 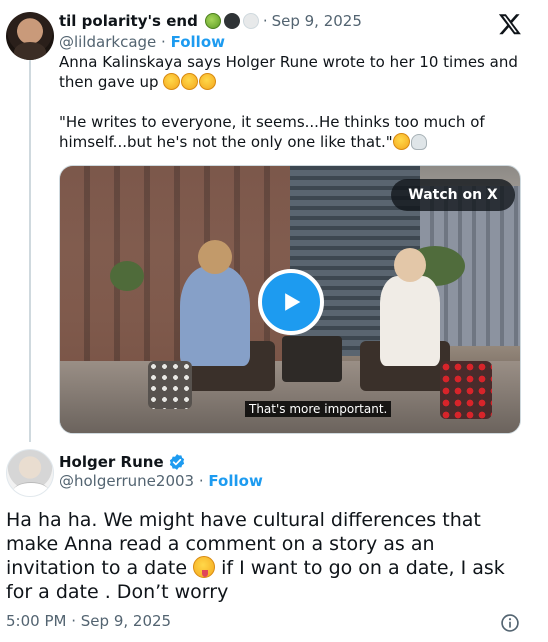 What do you see at coordinates (30, 250) in the screenshot?
I see `thread-line` at bounding box center [30, 250].